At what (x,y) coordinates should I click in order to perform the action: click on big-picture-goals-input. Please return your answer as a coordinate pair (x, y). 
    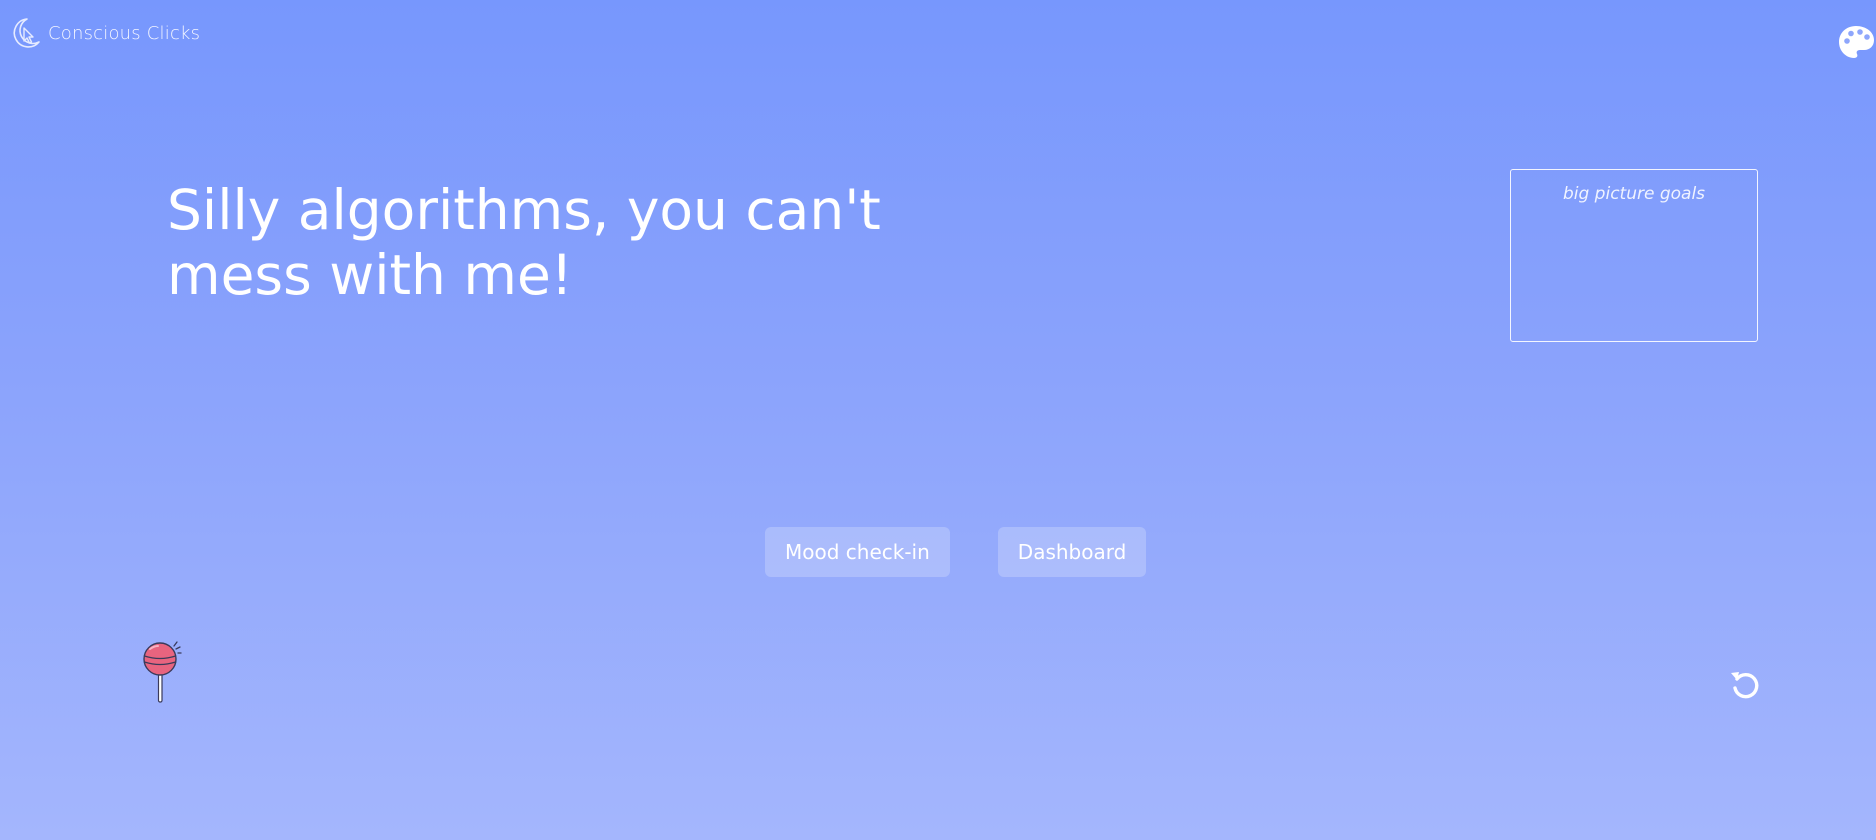
    Looking at the image, I should click on (1634, 255).